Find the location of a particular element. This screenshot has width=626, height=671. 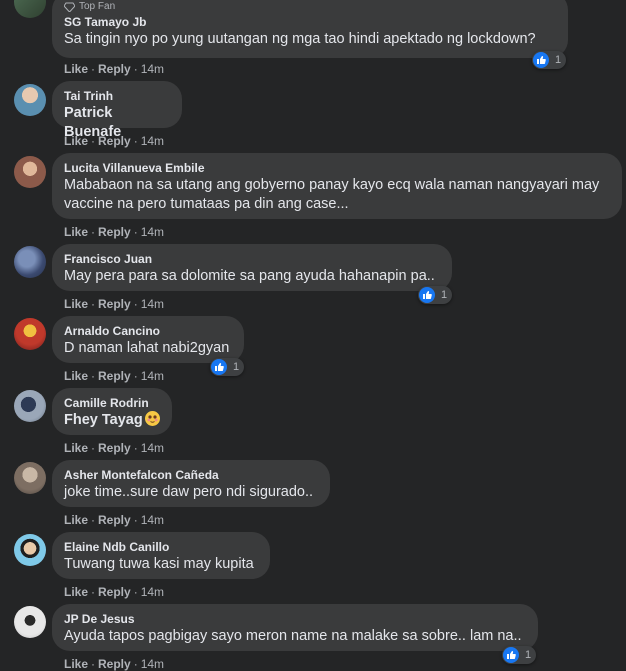

smiling-face-emoji-icon is located at coordinates (152, 418).